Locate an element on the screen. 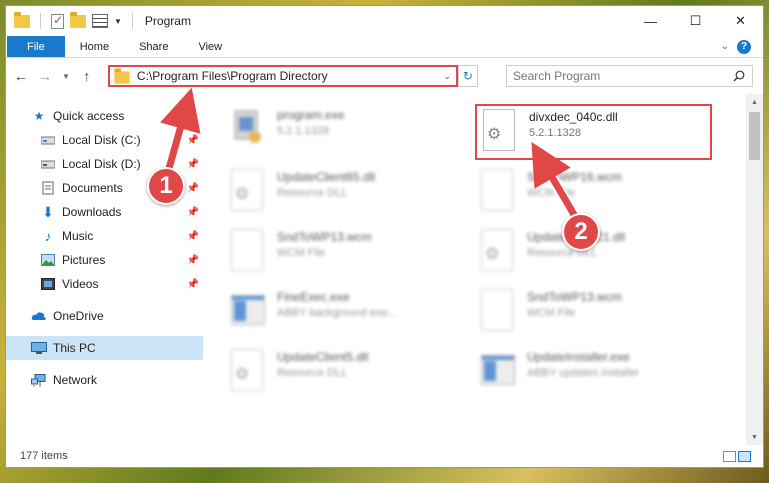 Image resolution: width=769 pixels, height=483 pixels. cloud-icon is located at coordinates (39, 316).